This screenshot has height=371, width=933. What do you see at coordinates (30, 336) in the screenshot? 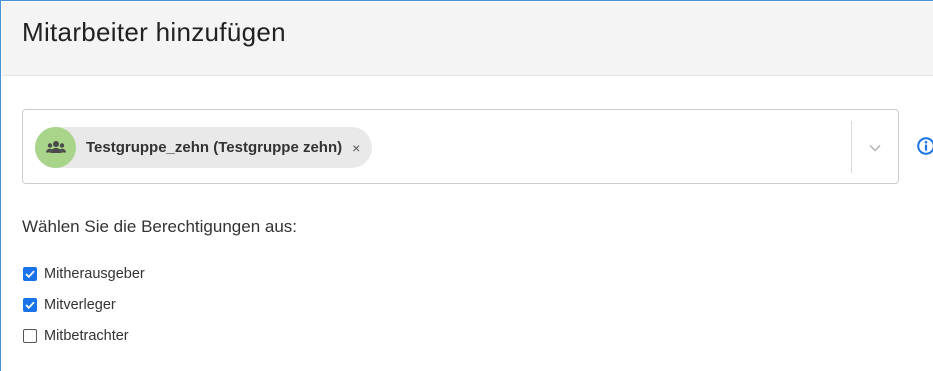
I see `checkbox-unchecked` at bounding box center [30, 336].